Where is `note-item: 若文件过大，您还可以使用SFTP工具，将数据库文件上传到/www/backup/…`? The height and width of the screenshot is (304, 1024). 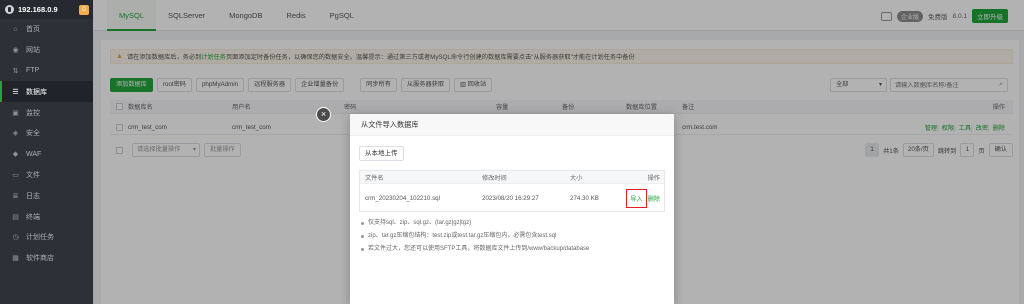 note-item: 若文件过大，您还可以使用SFTP工具，将数据库文件上传到/www/backup/… is located at coordinates (512, 249).